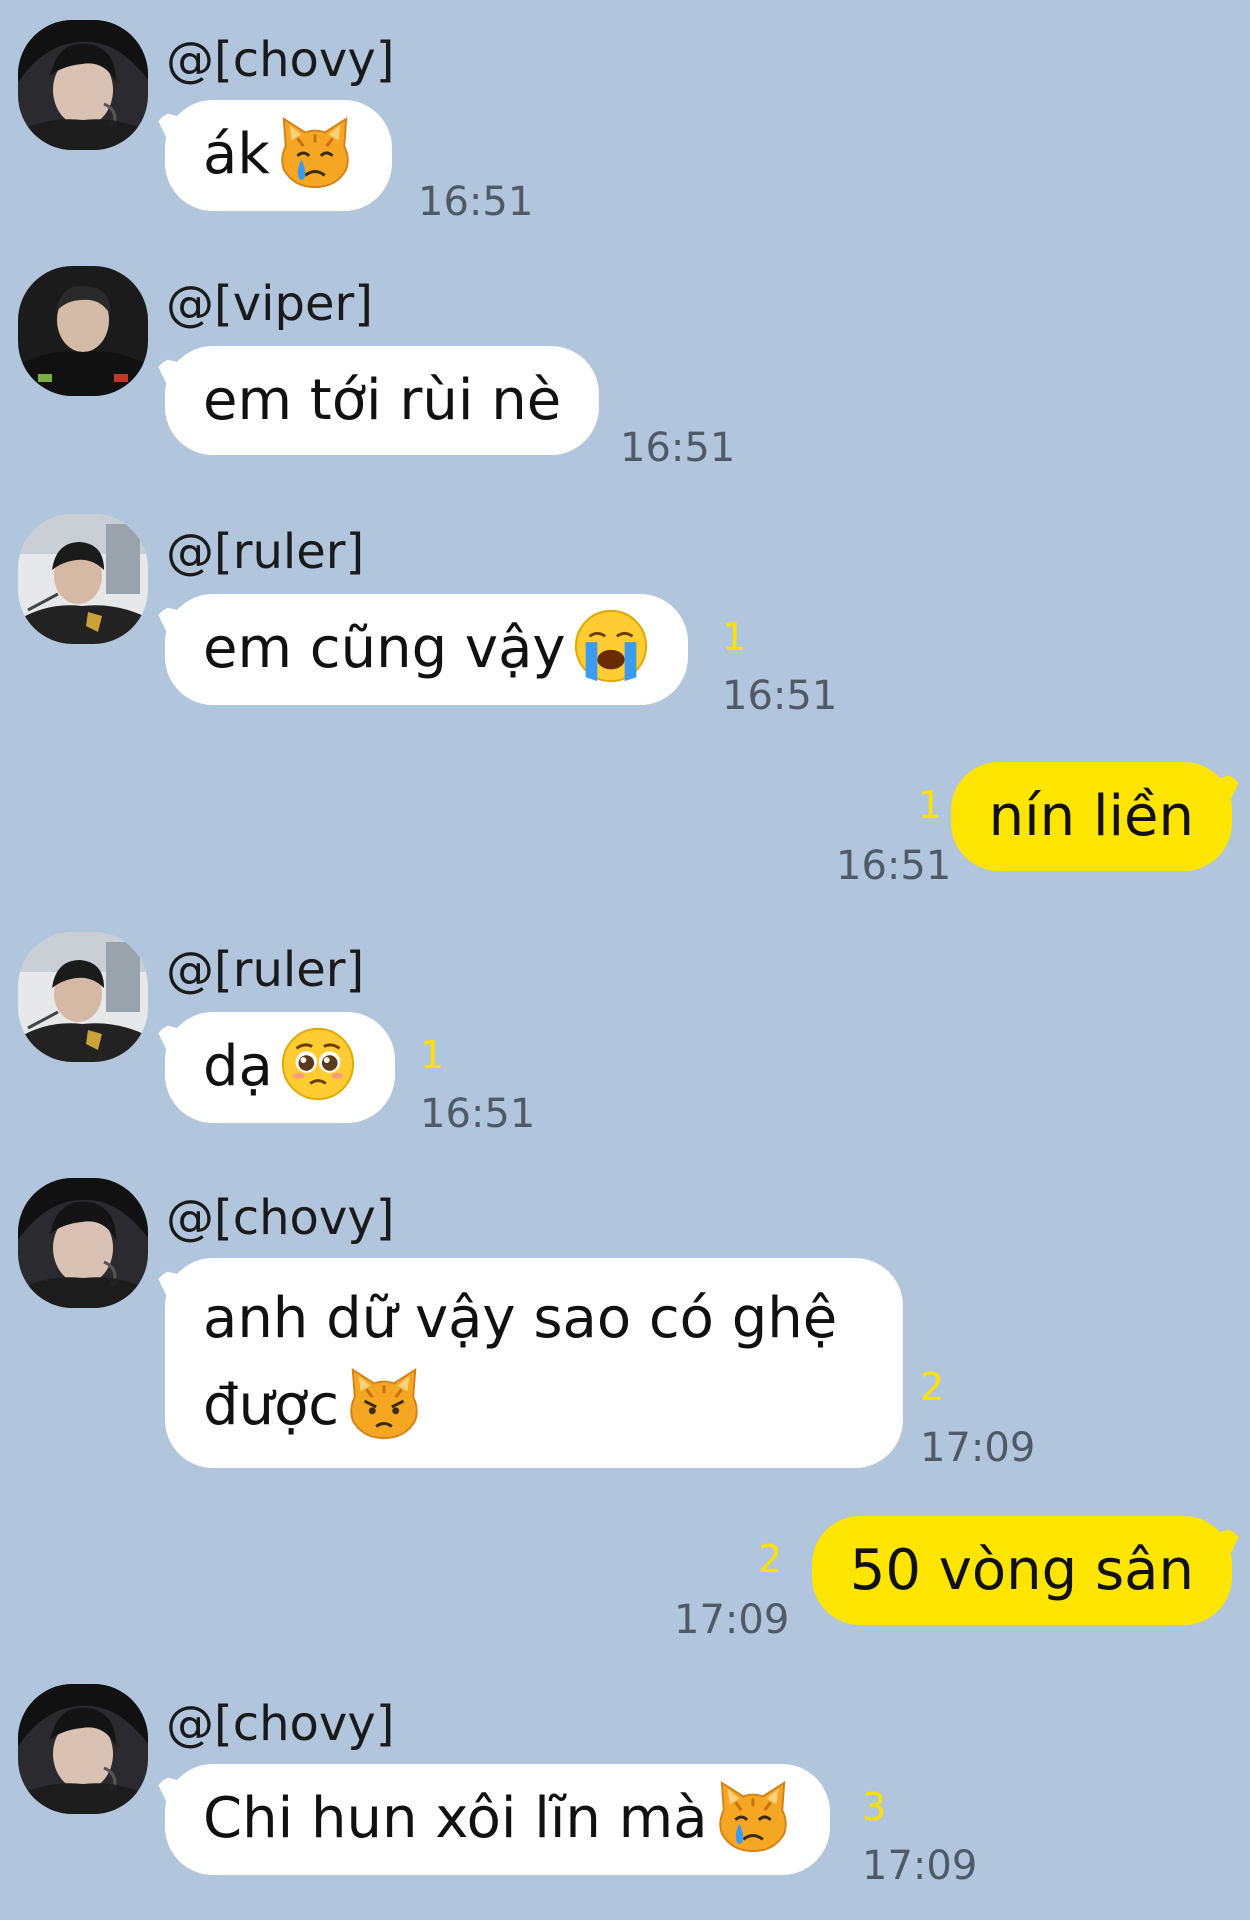  I want to click on pleading-face-icon, so click(318, 1064).